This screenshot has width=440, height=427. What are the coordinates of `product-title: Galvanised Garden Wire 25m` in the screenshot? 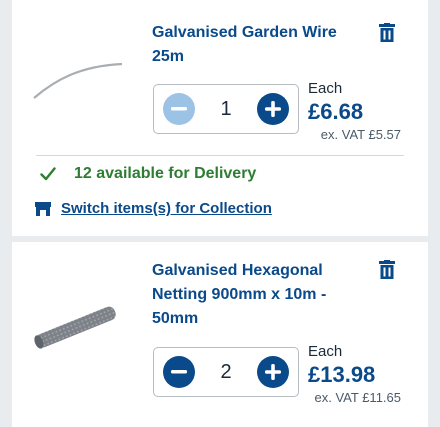 It's located at (244, 45).